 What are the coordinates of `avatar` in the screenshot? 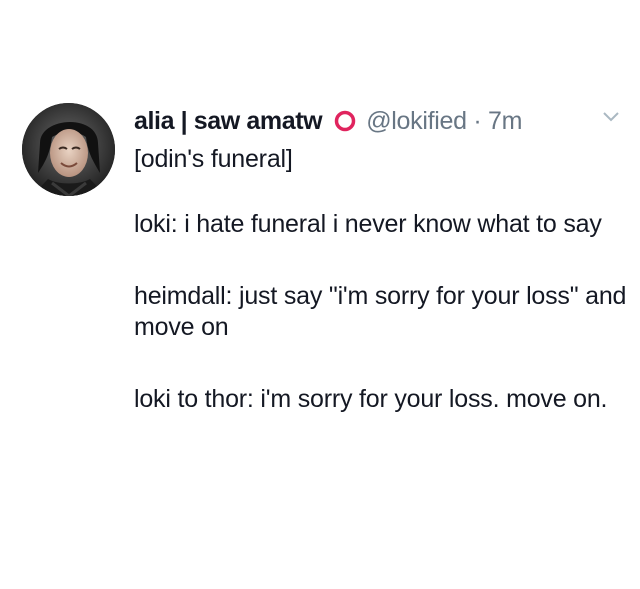 It's located at (68, 149).